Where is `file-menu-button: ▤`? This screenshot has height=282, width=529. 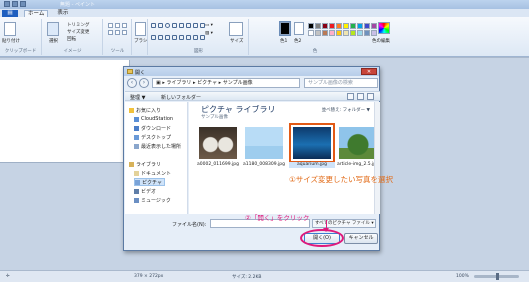 file-menu-button: ▤ is located at coordinates (10, 13).